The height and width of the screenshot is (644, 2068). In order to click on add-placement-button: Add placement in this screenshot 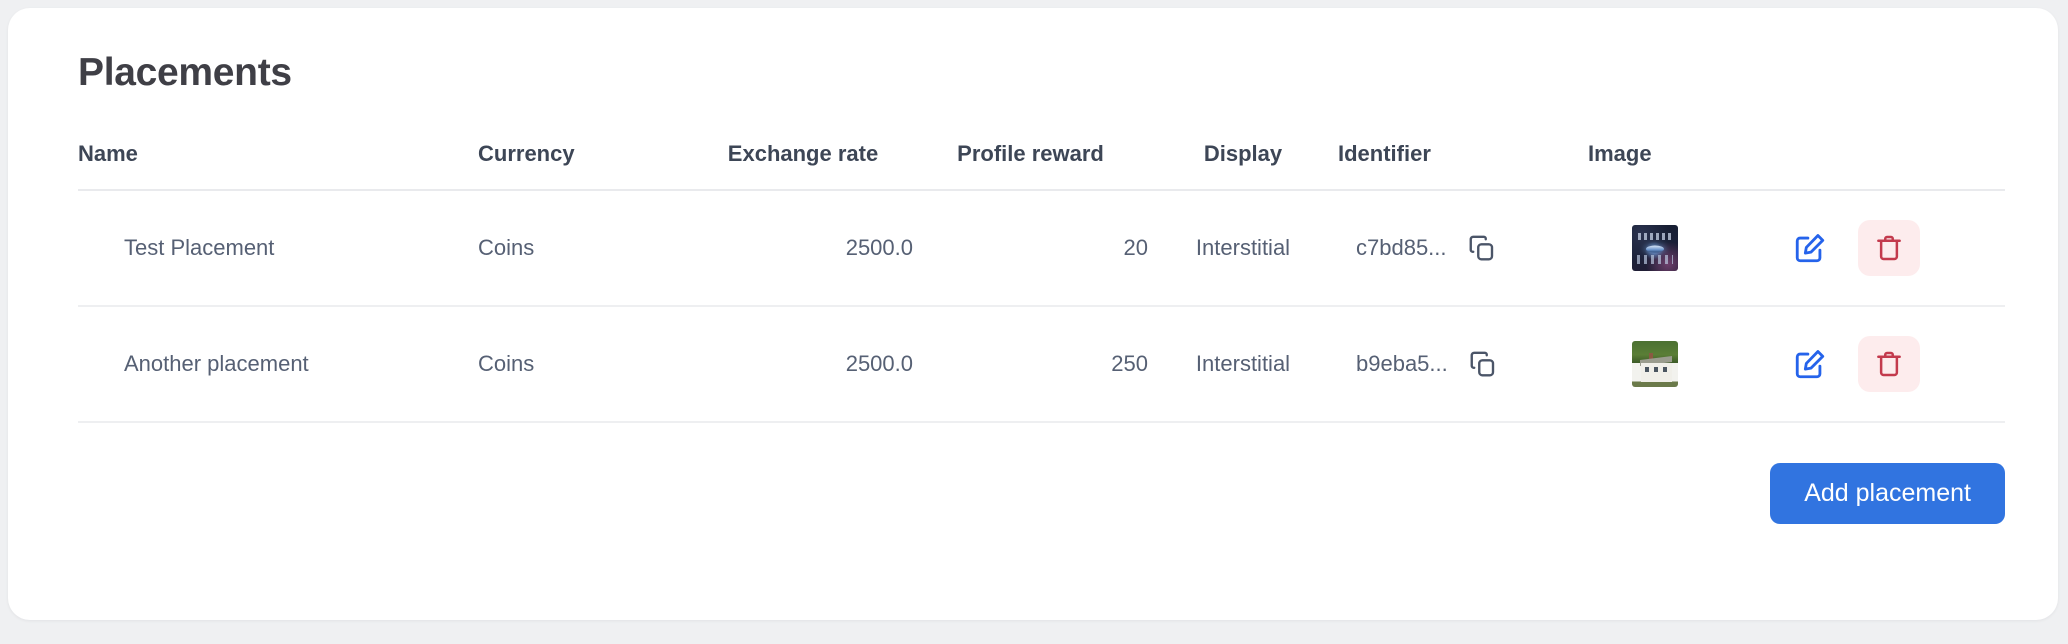, I will do `click(1887, 493)`.